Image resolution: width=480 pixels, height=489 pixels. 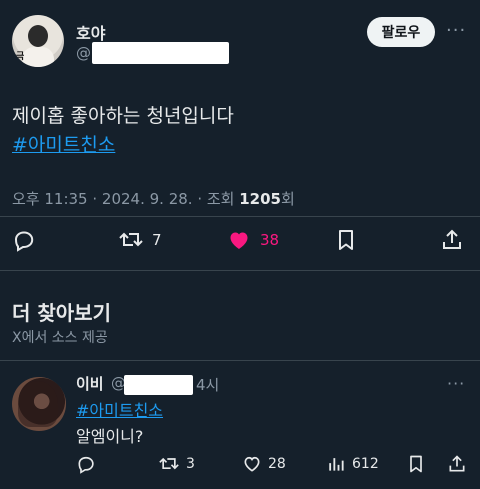 I want to click on reply-views-button: 612, so click(x=352, y=464).